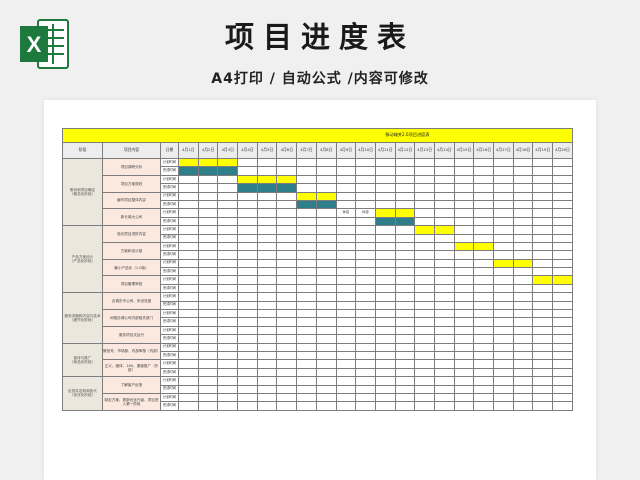 This screenshot has height=480, width=640. Describe the element at coordinates (346, 150) in the screenshot. I see `date-header: 4月9日` at that location.